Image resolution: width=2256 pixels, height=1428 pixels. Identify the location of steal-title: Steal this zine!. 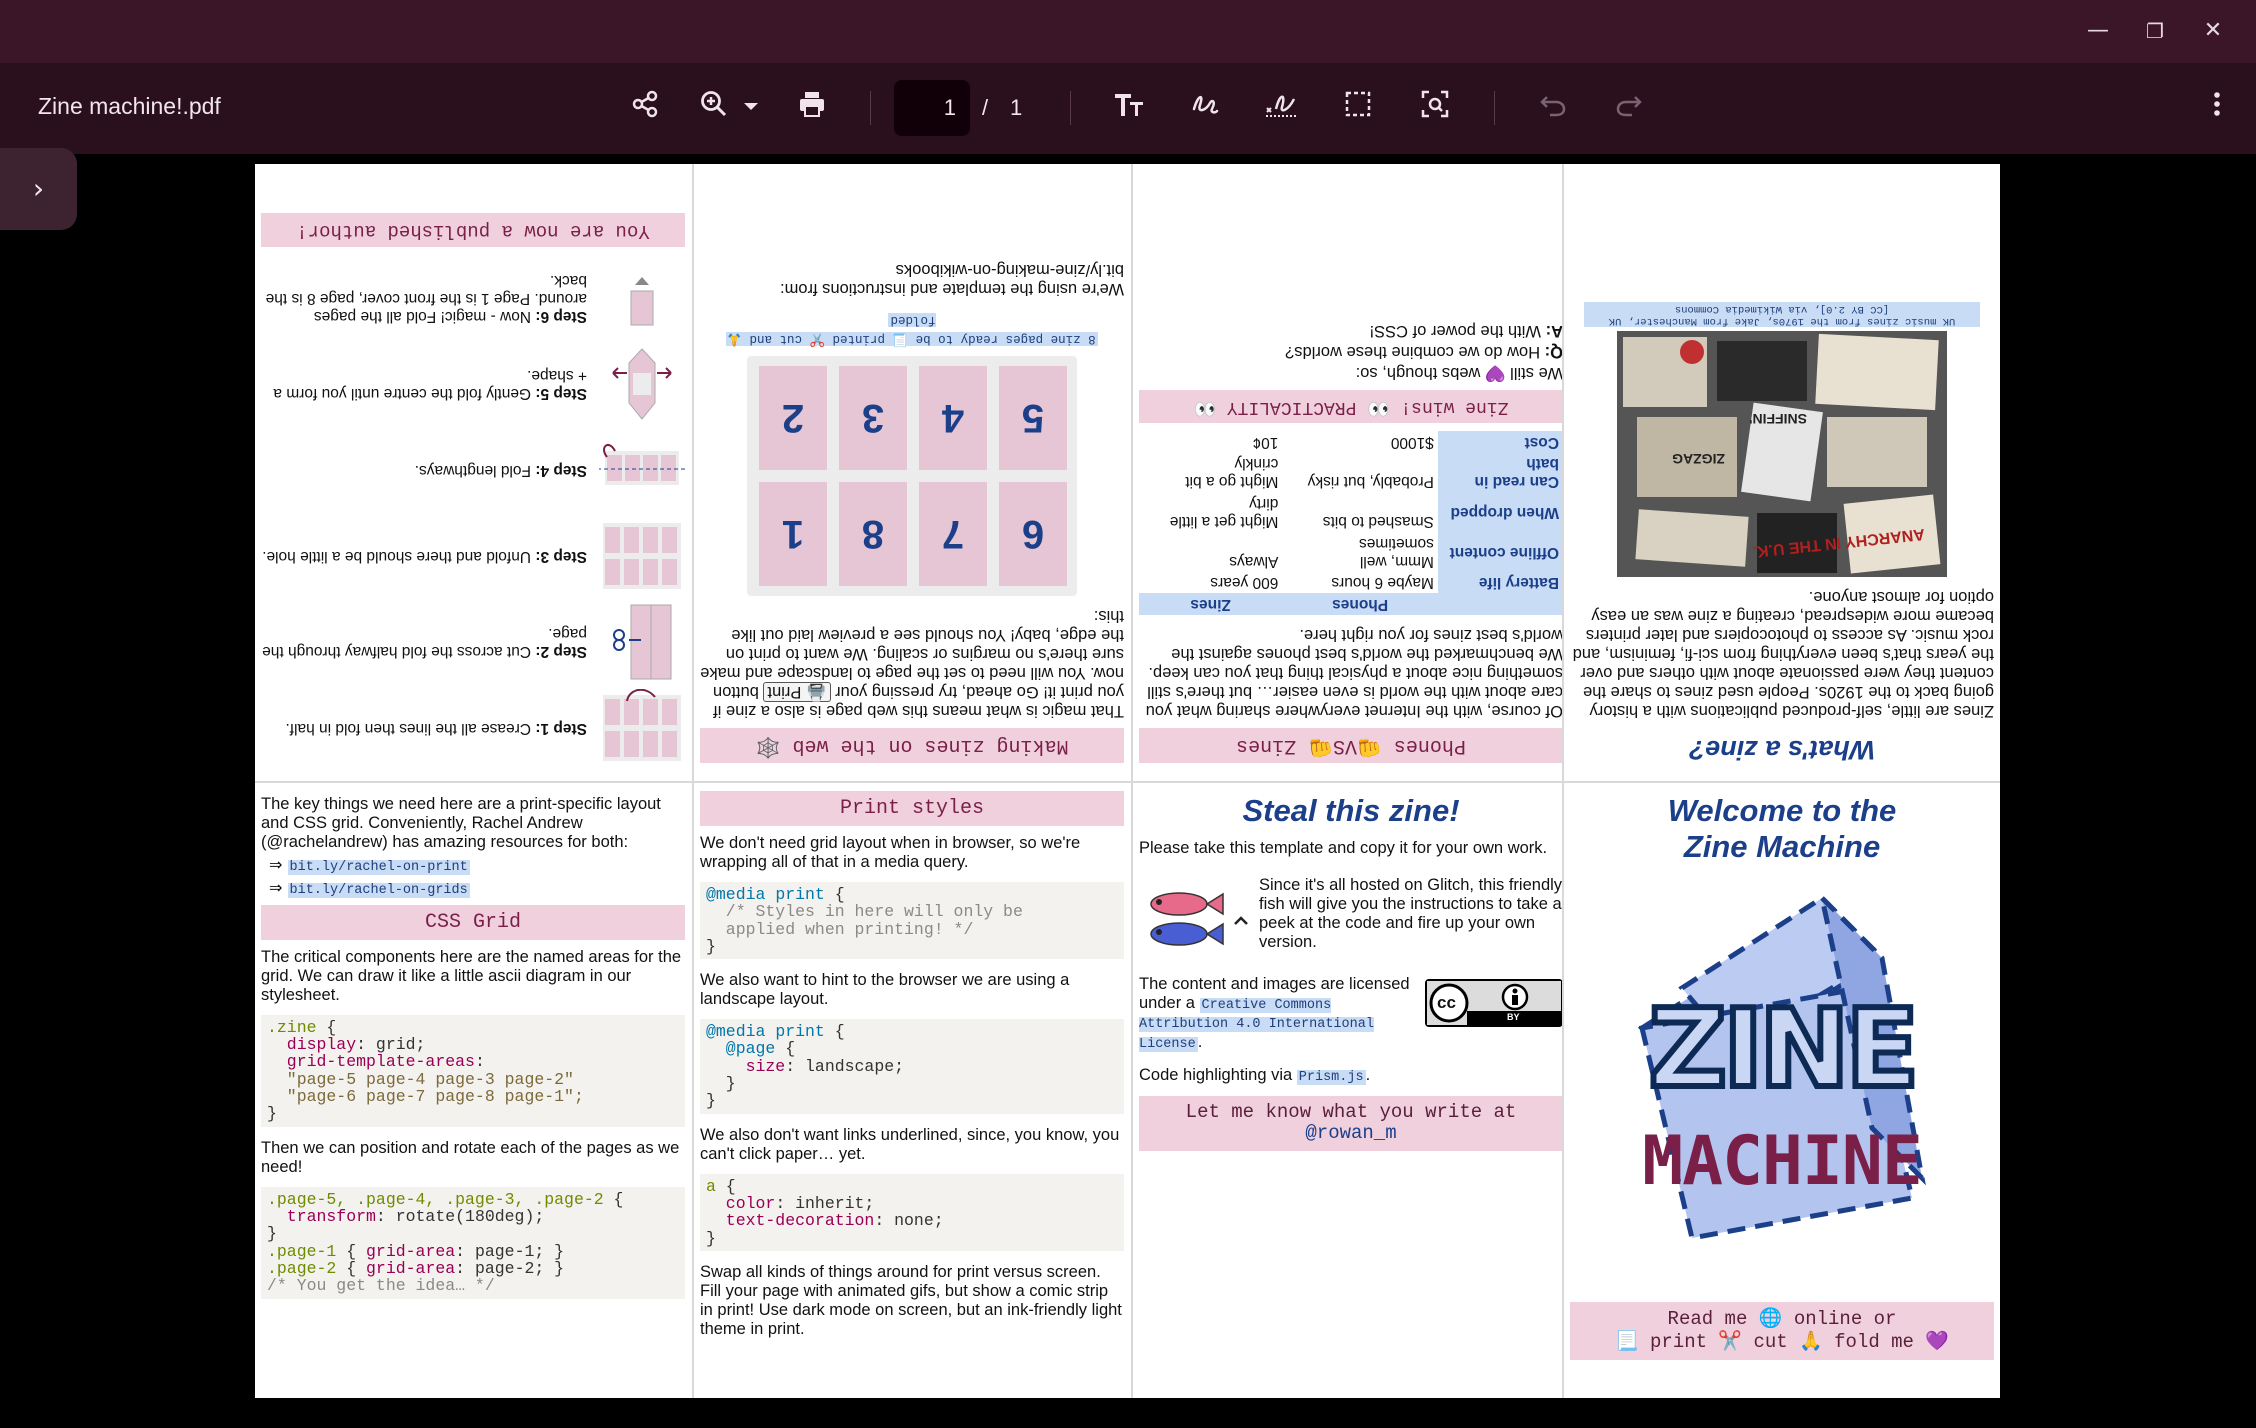
(1351, 810).